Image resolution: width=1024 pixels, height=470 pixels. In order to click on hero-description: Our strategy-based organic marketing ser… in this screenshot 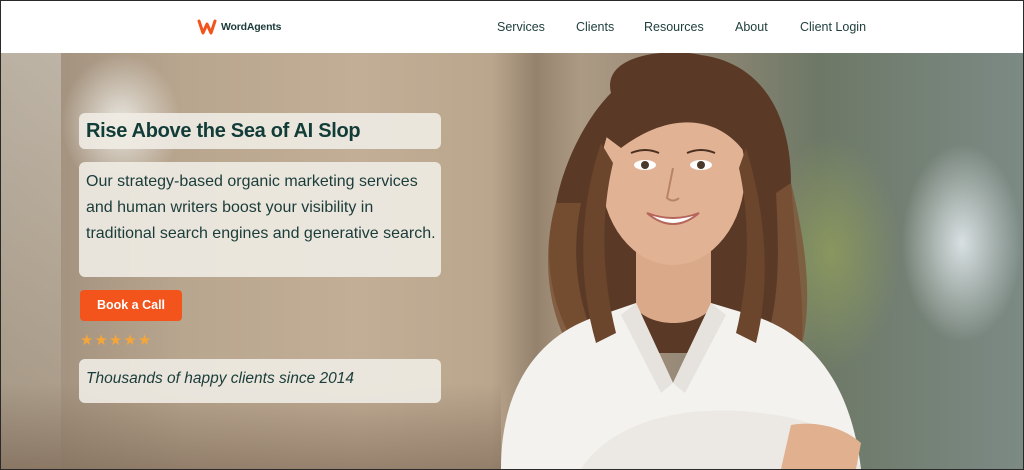, I will do `click(261, 207)`.